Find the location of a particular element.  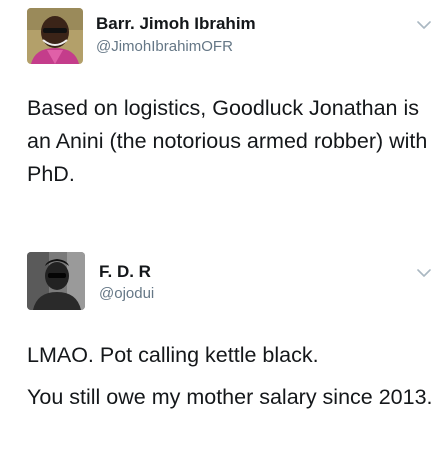

display-name: F. D. R is located at coordinates (125, 272).